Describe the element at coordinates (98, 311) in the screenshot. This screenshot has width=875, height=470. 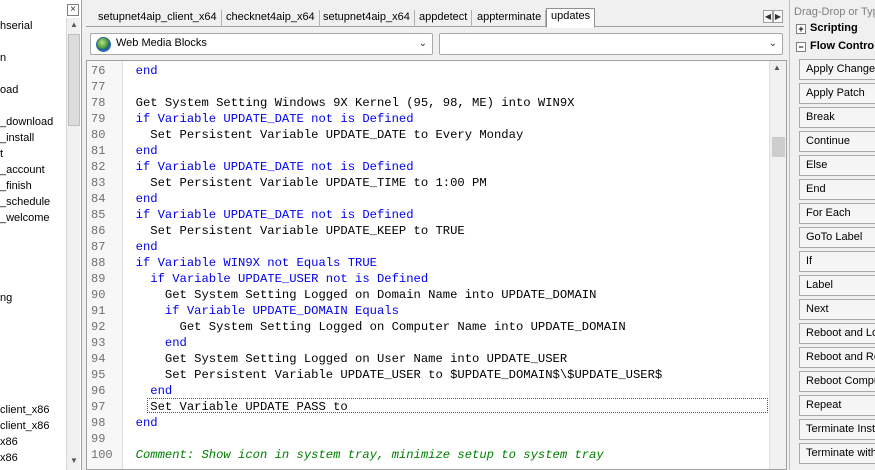
I see `line-number: 91` at that location.